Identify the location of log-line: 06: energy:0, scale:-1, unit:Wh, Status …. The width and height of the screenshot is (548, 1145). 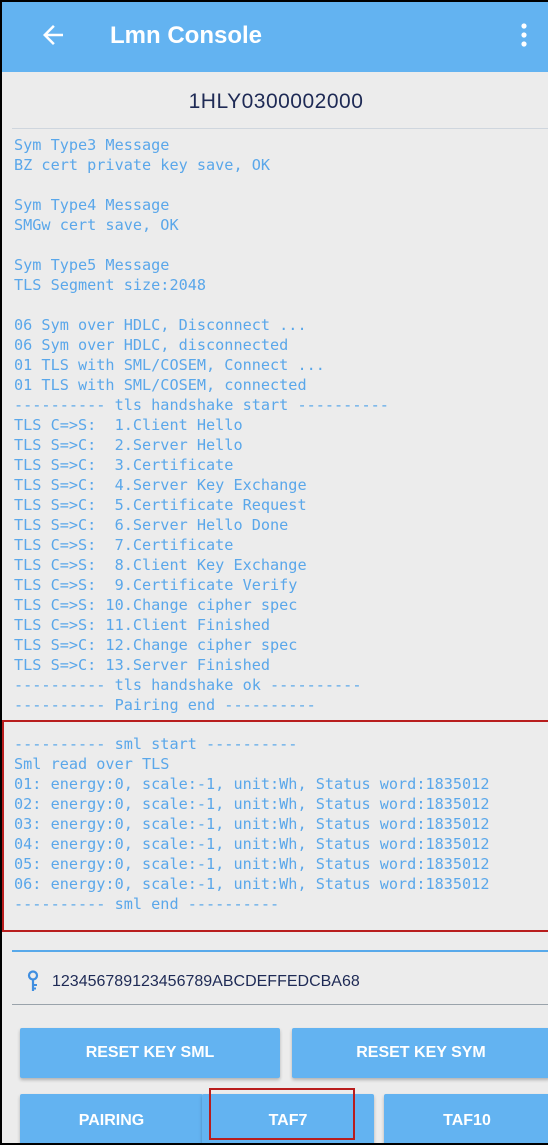
(252, 884).